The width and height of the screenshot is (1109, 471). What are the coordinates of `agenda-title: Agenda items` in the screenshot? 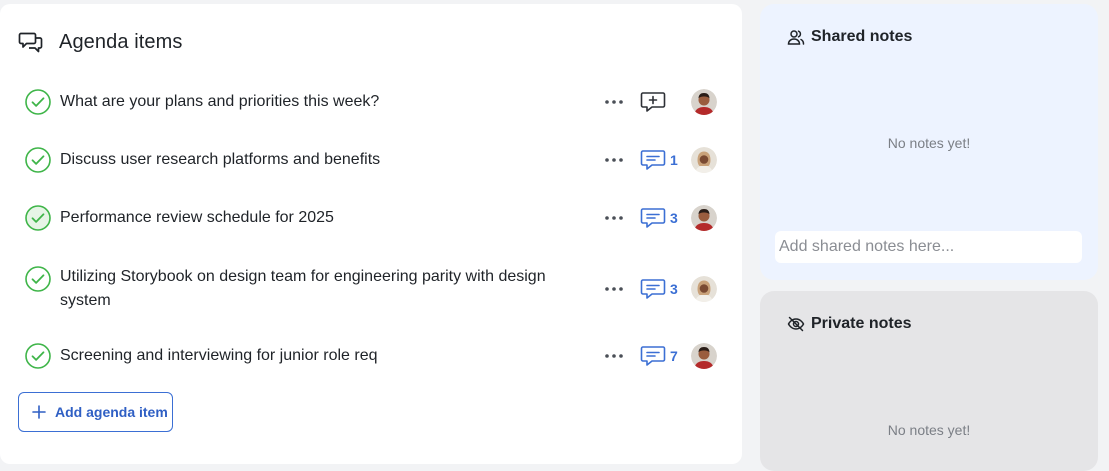 It's located at (121, 41).